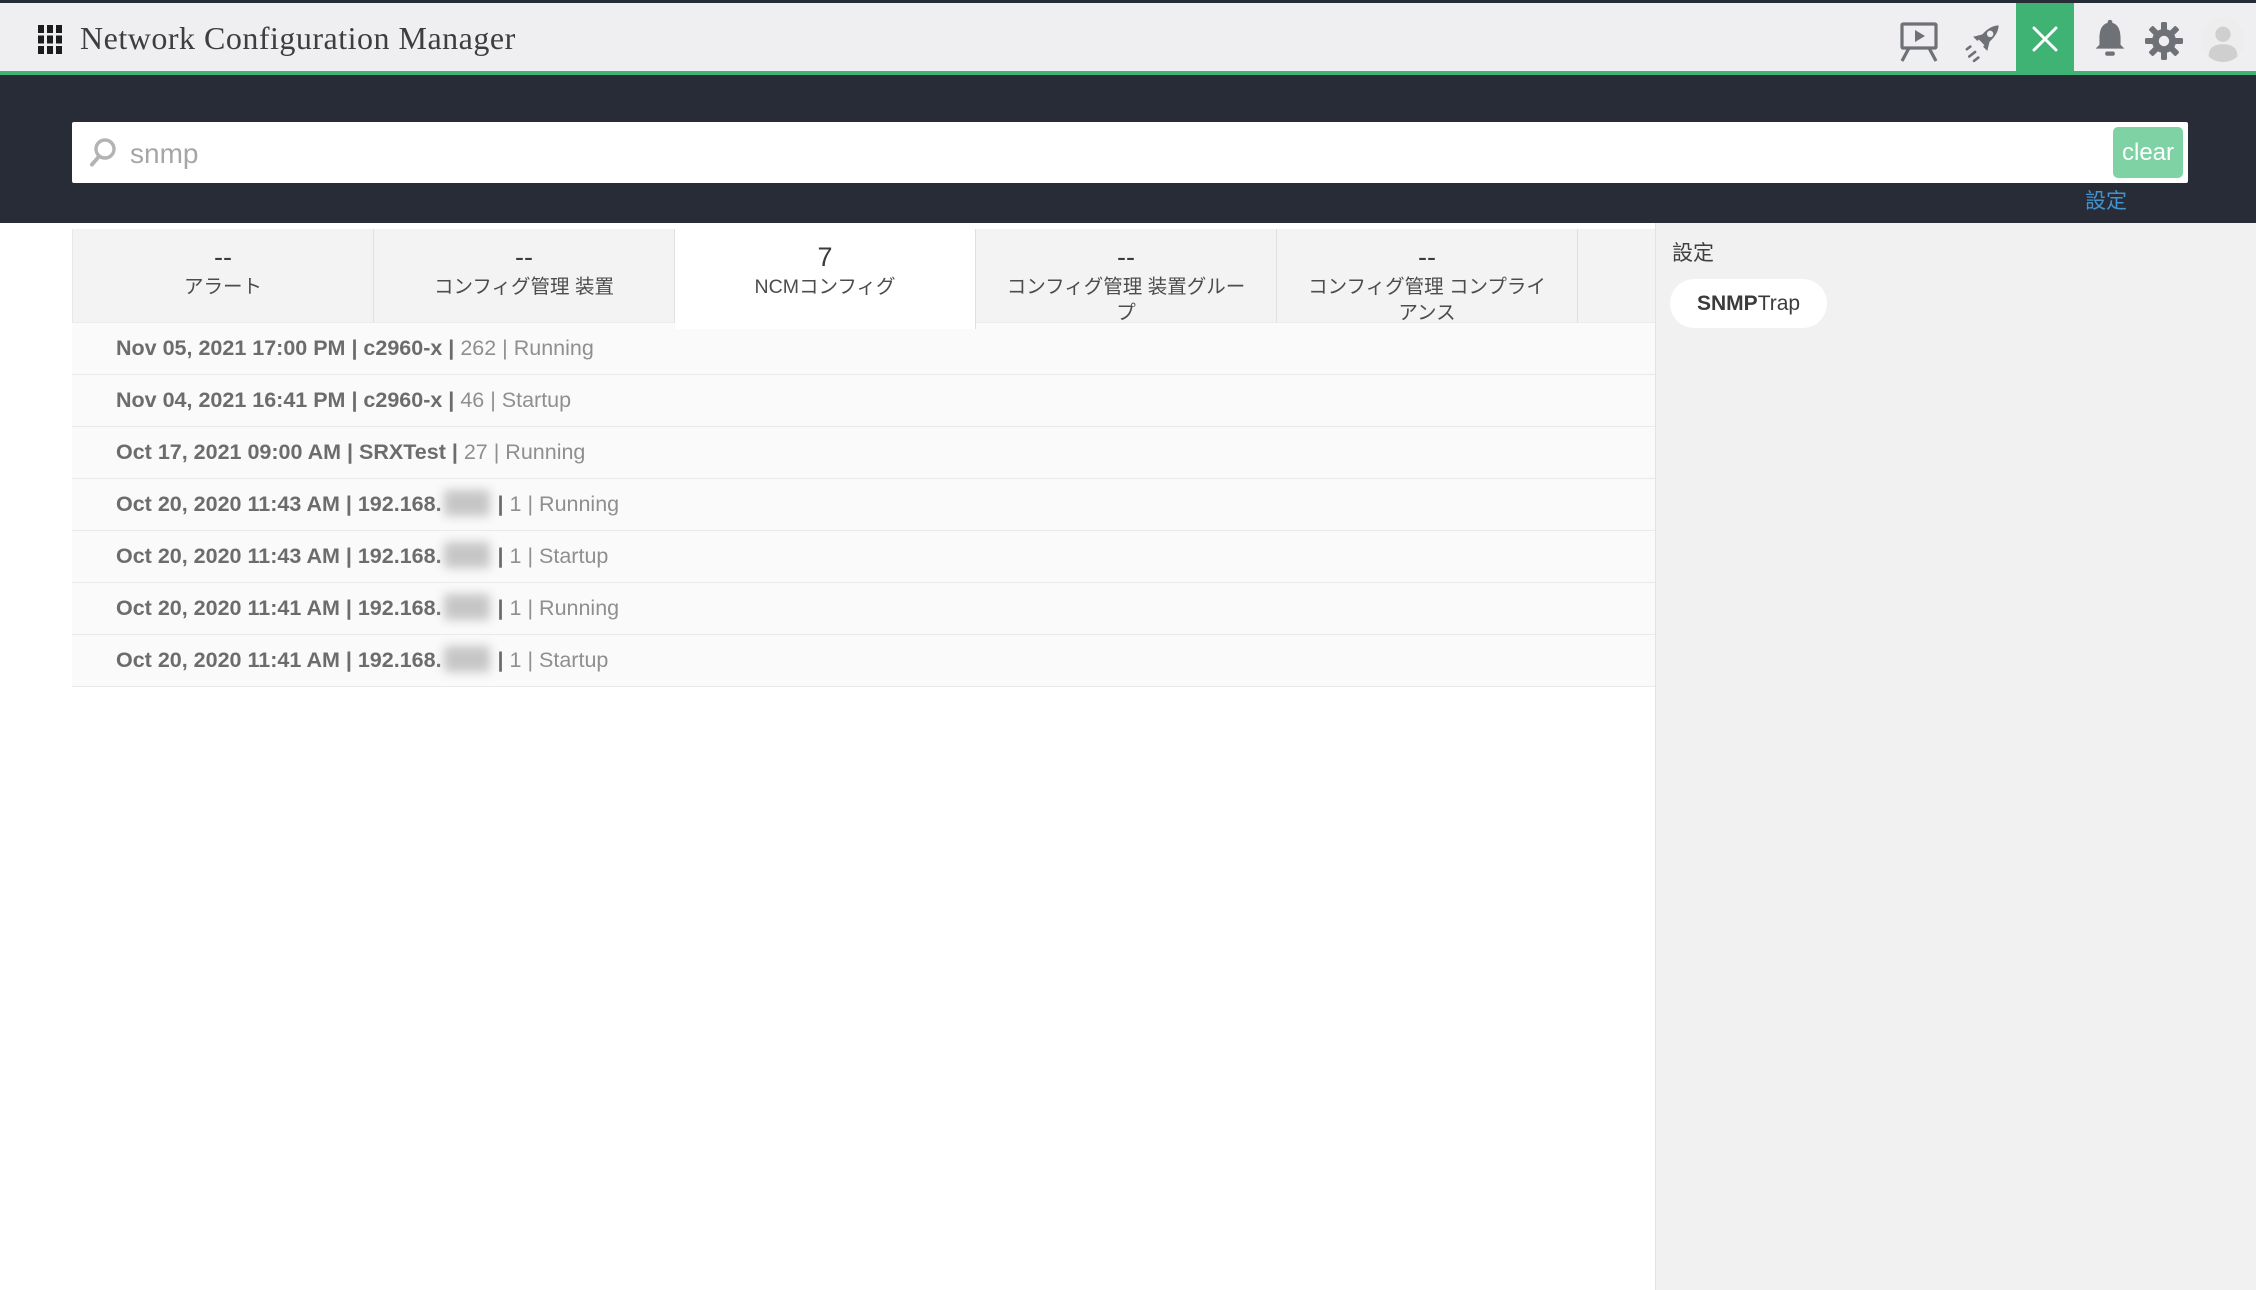 This screenshot has width=2256, height=1290. What do you see at coordinates (1779, 303) in the screenshot?
I see `chip-label-rest: Trap` at bounding box center [1779, 303].